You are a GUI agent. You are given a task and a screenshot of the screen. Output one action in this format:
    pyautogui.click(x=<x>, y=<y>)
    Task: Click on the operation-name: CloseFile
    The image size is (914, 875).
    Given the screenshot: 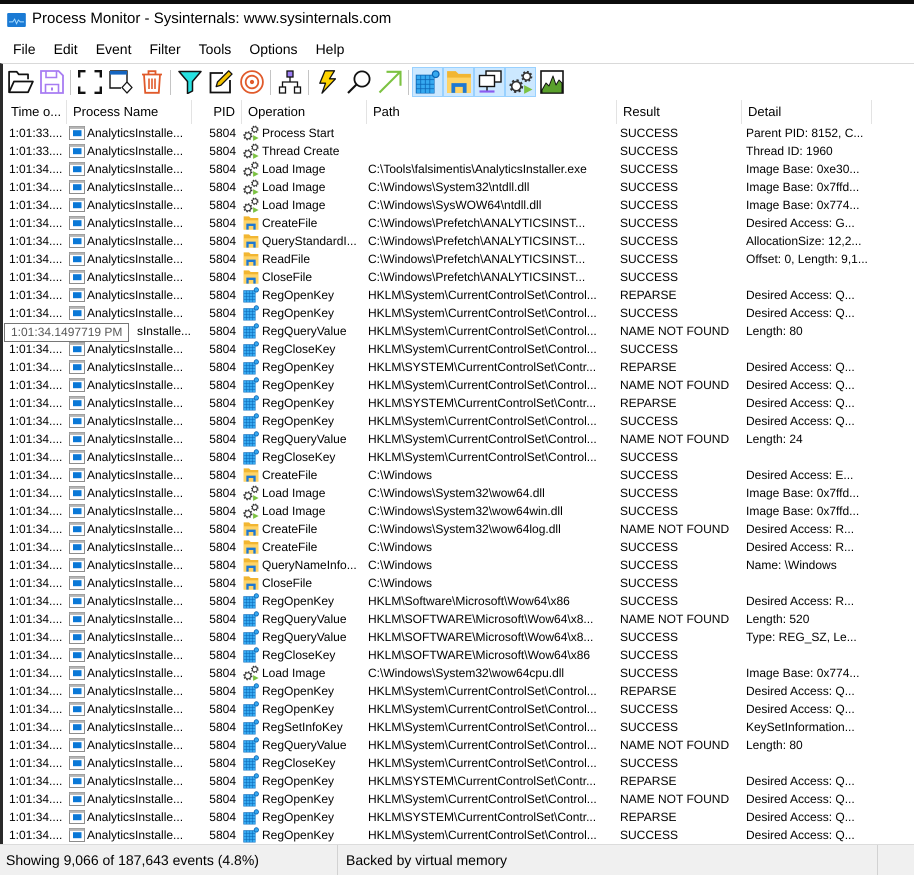 What is the action you would take?
    pyautogui.click(x=287, y=583)
    